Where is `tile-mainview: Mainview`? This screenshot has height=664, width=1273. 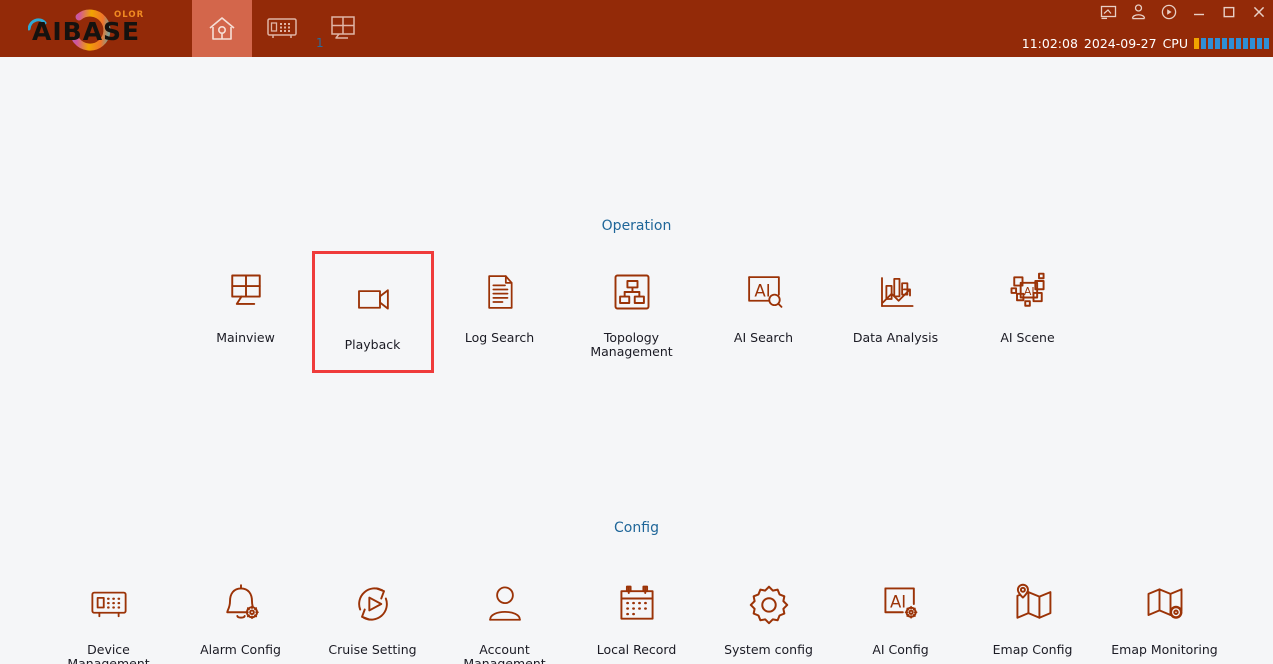 tile-mainview: Mainview is located at coordinates (246, 312).